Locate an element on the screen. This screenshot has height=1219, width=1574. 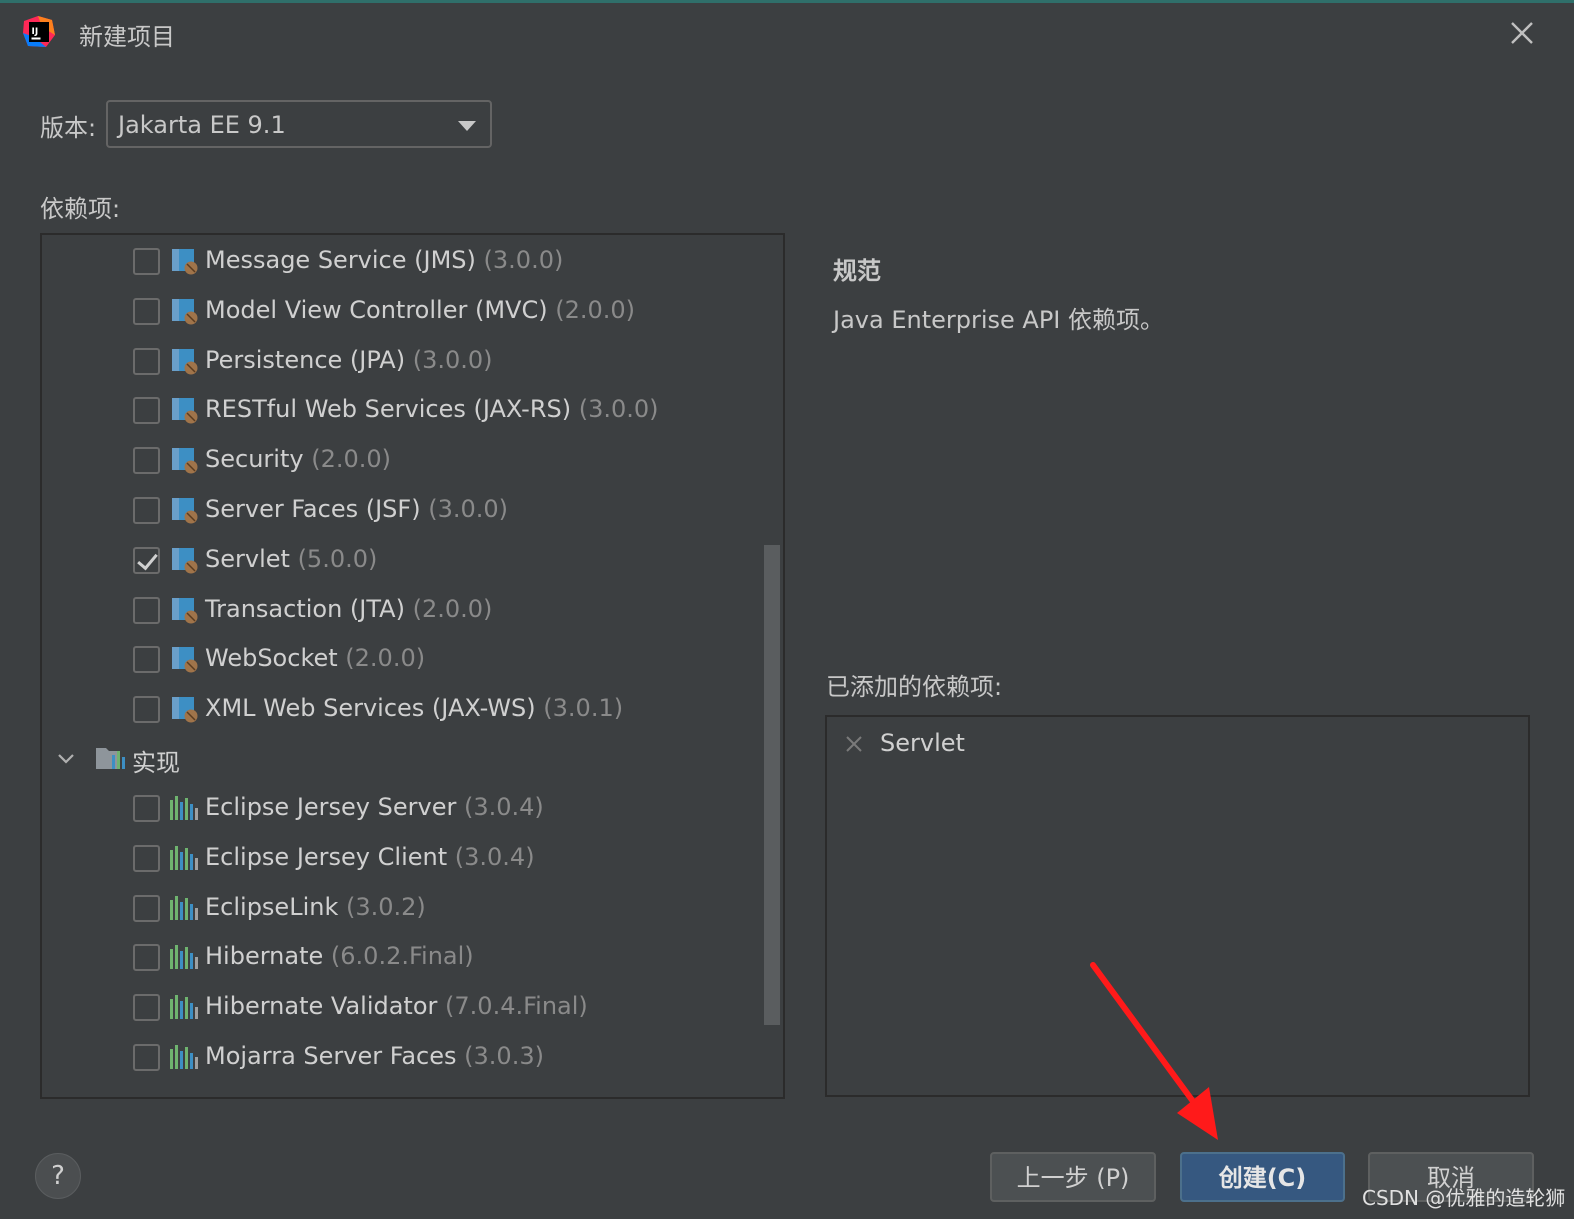
dependency-version: (3.0.1) is located at coordinates (583, 708).